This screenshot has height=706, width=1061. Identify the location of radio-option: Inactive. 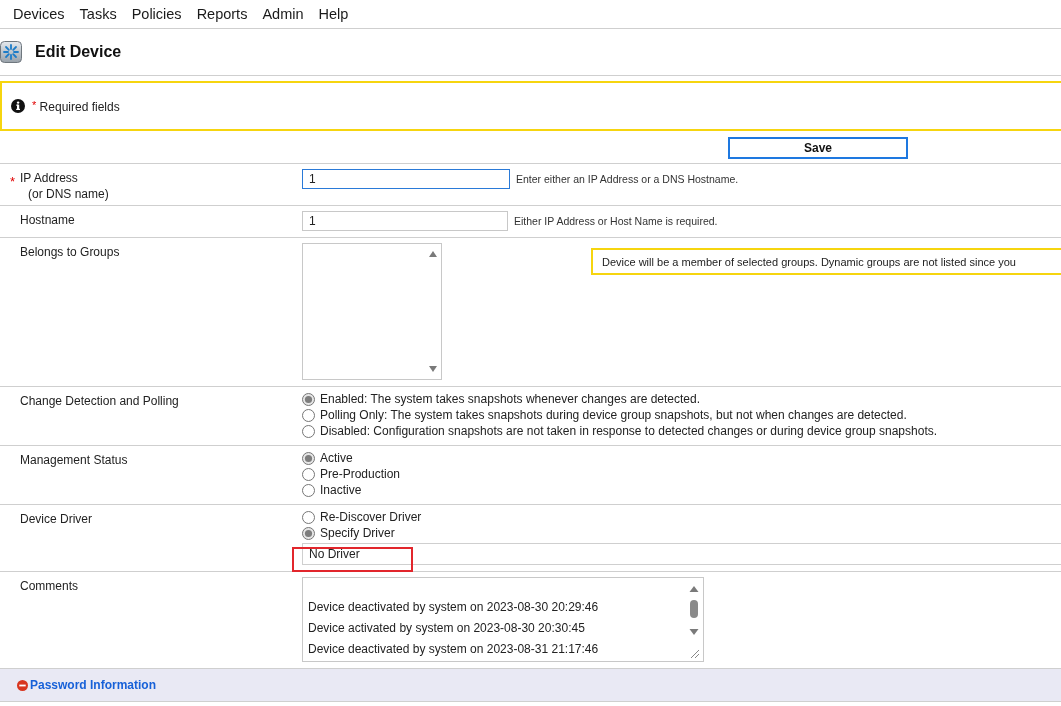
(332, 490).